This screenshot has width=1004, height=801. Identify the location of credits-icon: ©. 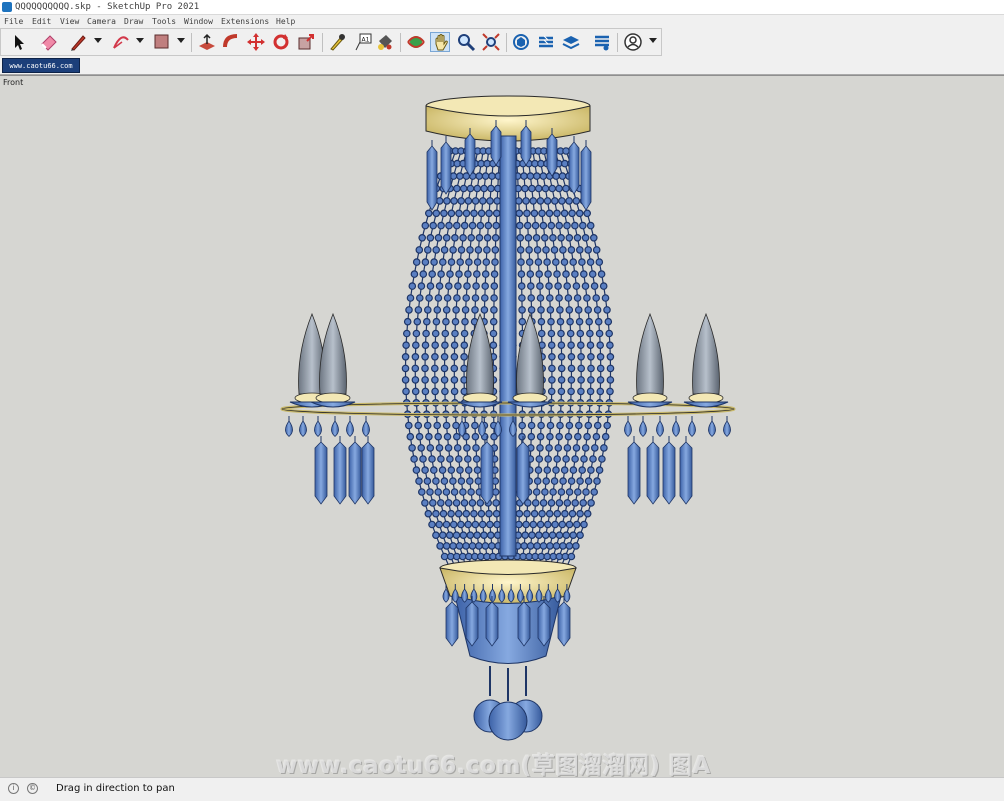
(32, 788).